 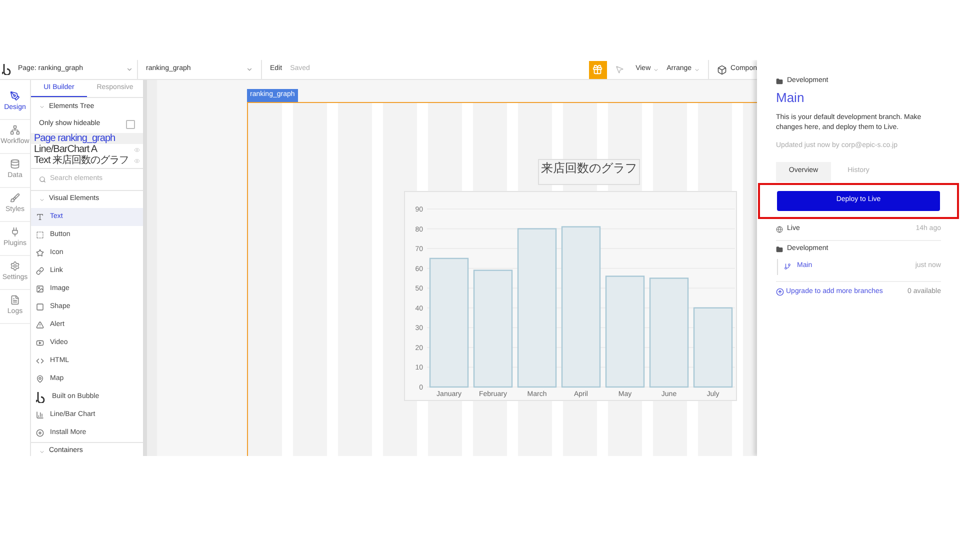 I want to click on chart-title: 来店回数のグラフ, so click(x=589, y=172).